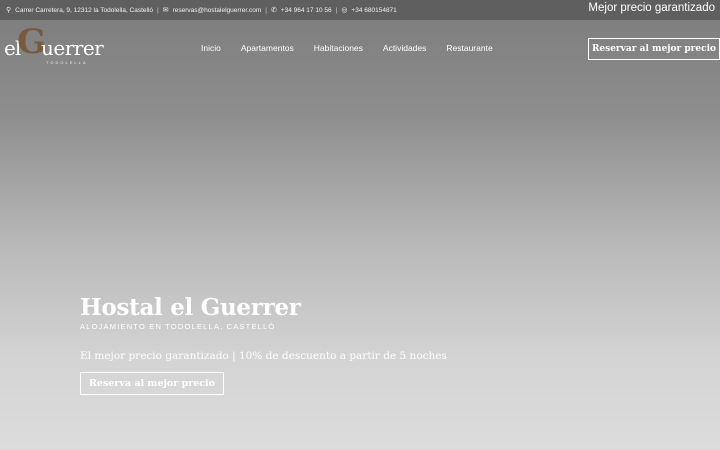  I want to click on logo-subtitle: TODOLELLA, so click(67, 62).